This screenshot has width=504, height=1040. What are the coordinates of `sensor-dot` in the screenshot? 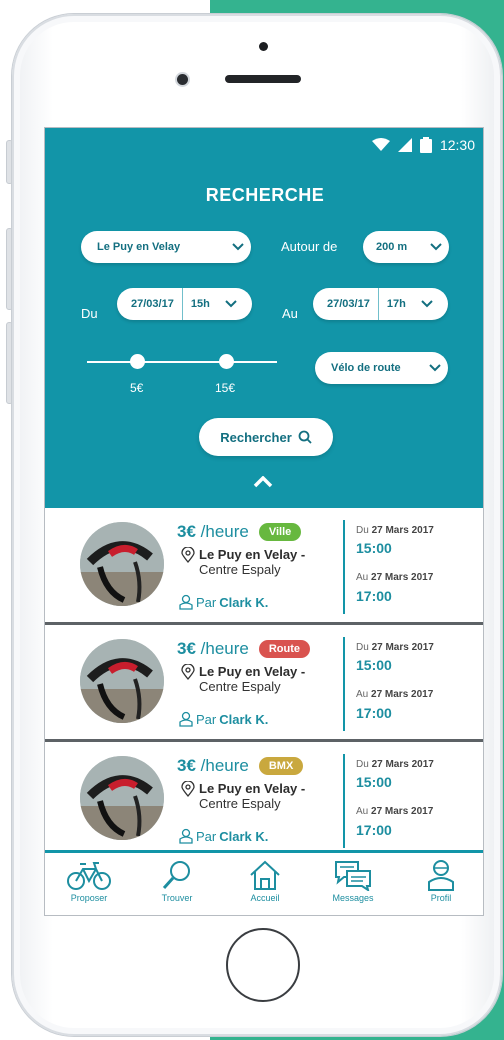 It's located at (263, 46).